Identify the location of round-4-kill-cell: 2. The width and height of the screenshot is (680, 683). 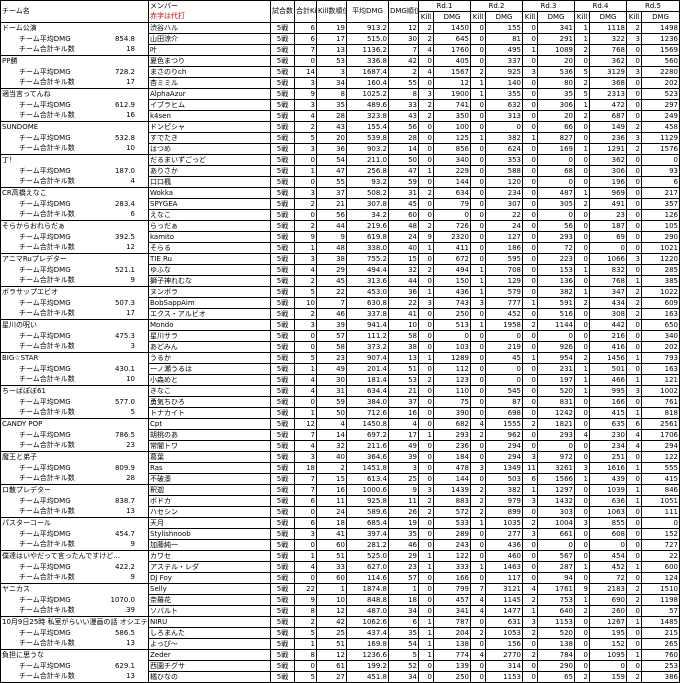
(582, 83).